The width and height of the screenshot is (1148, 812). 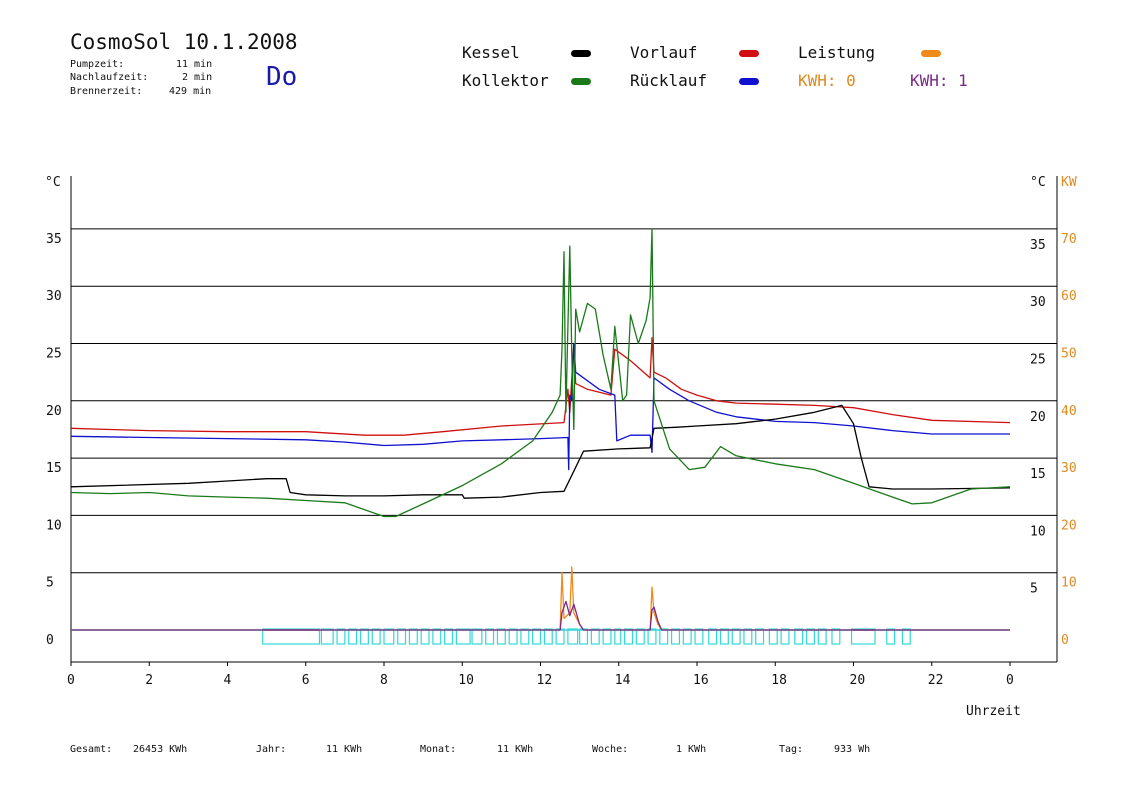 I want to click on y2-tick-label: 40, so click(x=1069, y=411).